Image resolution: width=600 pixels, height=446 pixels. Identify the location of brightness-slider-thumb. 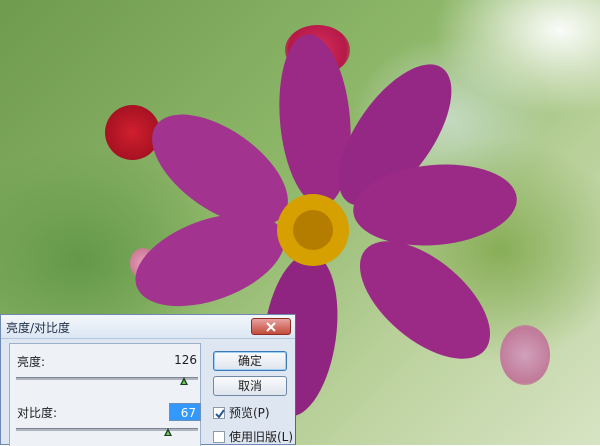
(184, 381).